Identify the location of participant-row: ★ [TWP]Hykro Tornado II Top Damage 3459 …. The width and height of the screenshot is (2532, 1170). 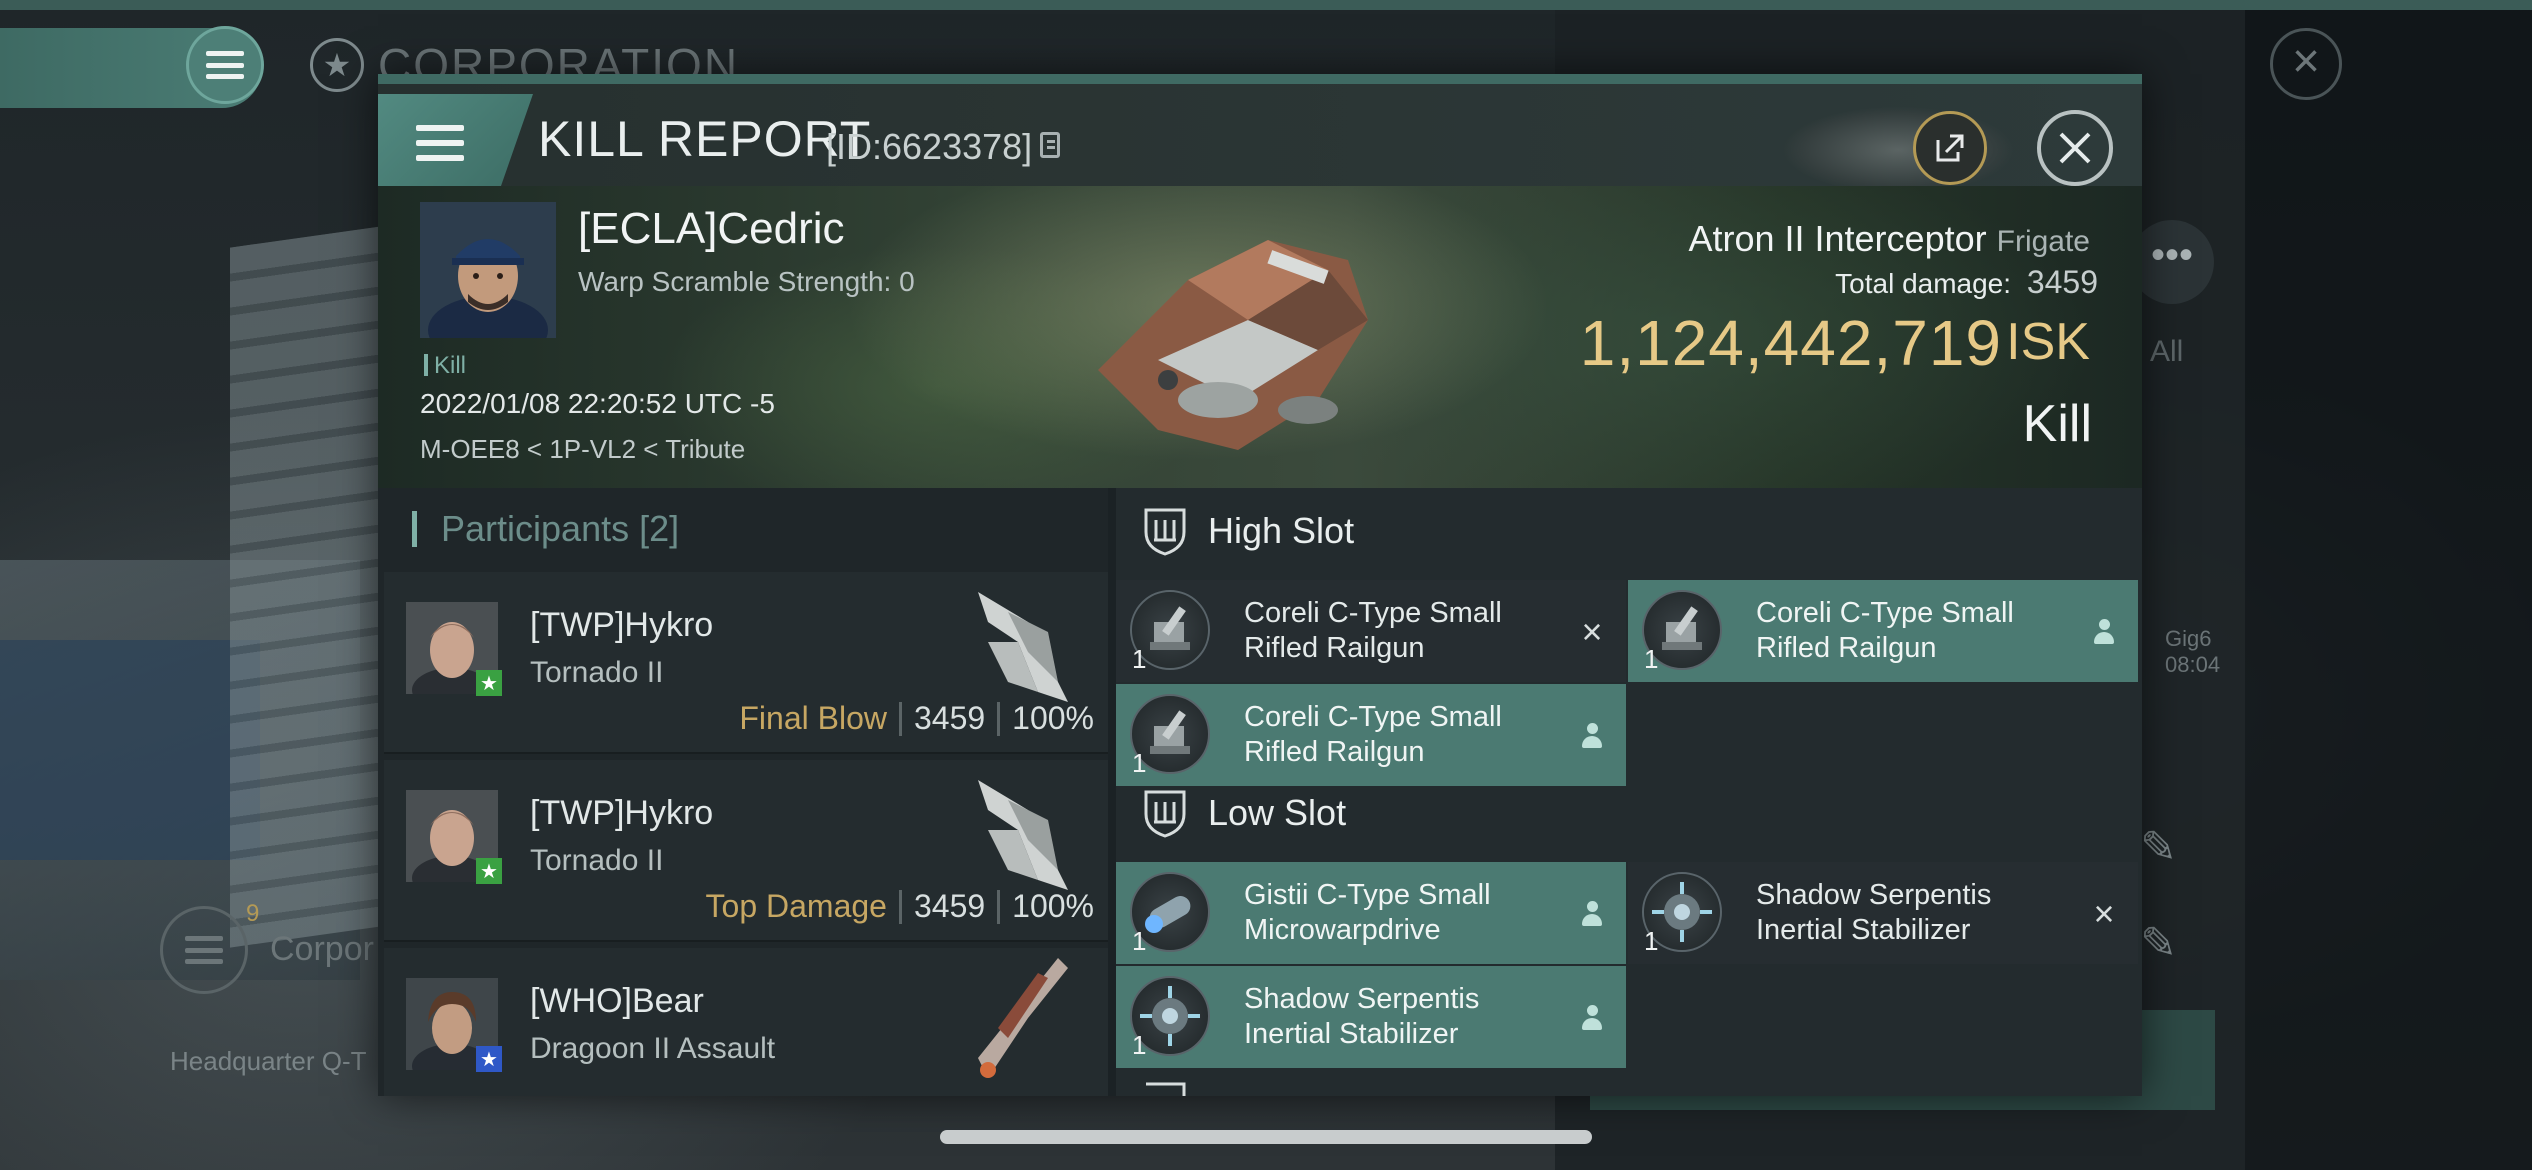
(746, 851).